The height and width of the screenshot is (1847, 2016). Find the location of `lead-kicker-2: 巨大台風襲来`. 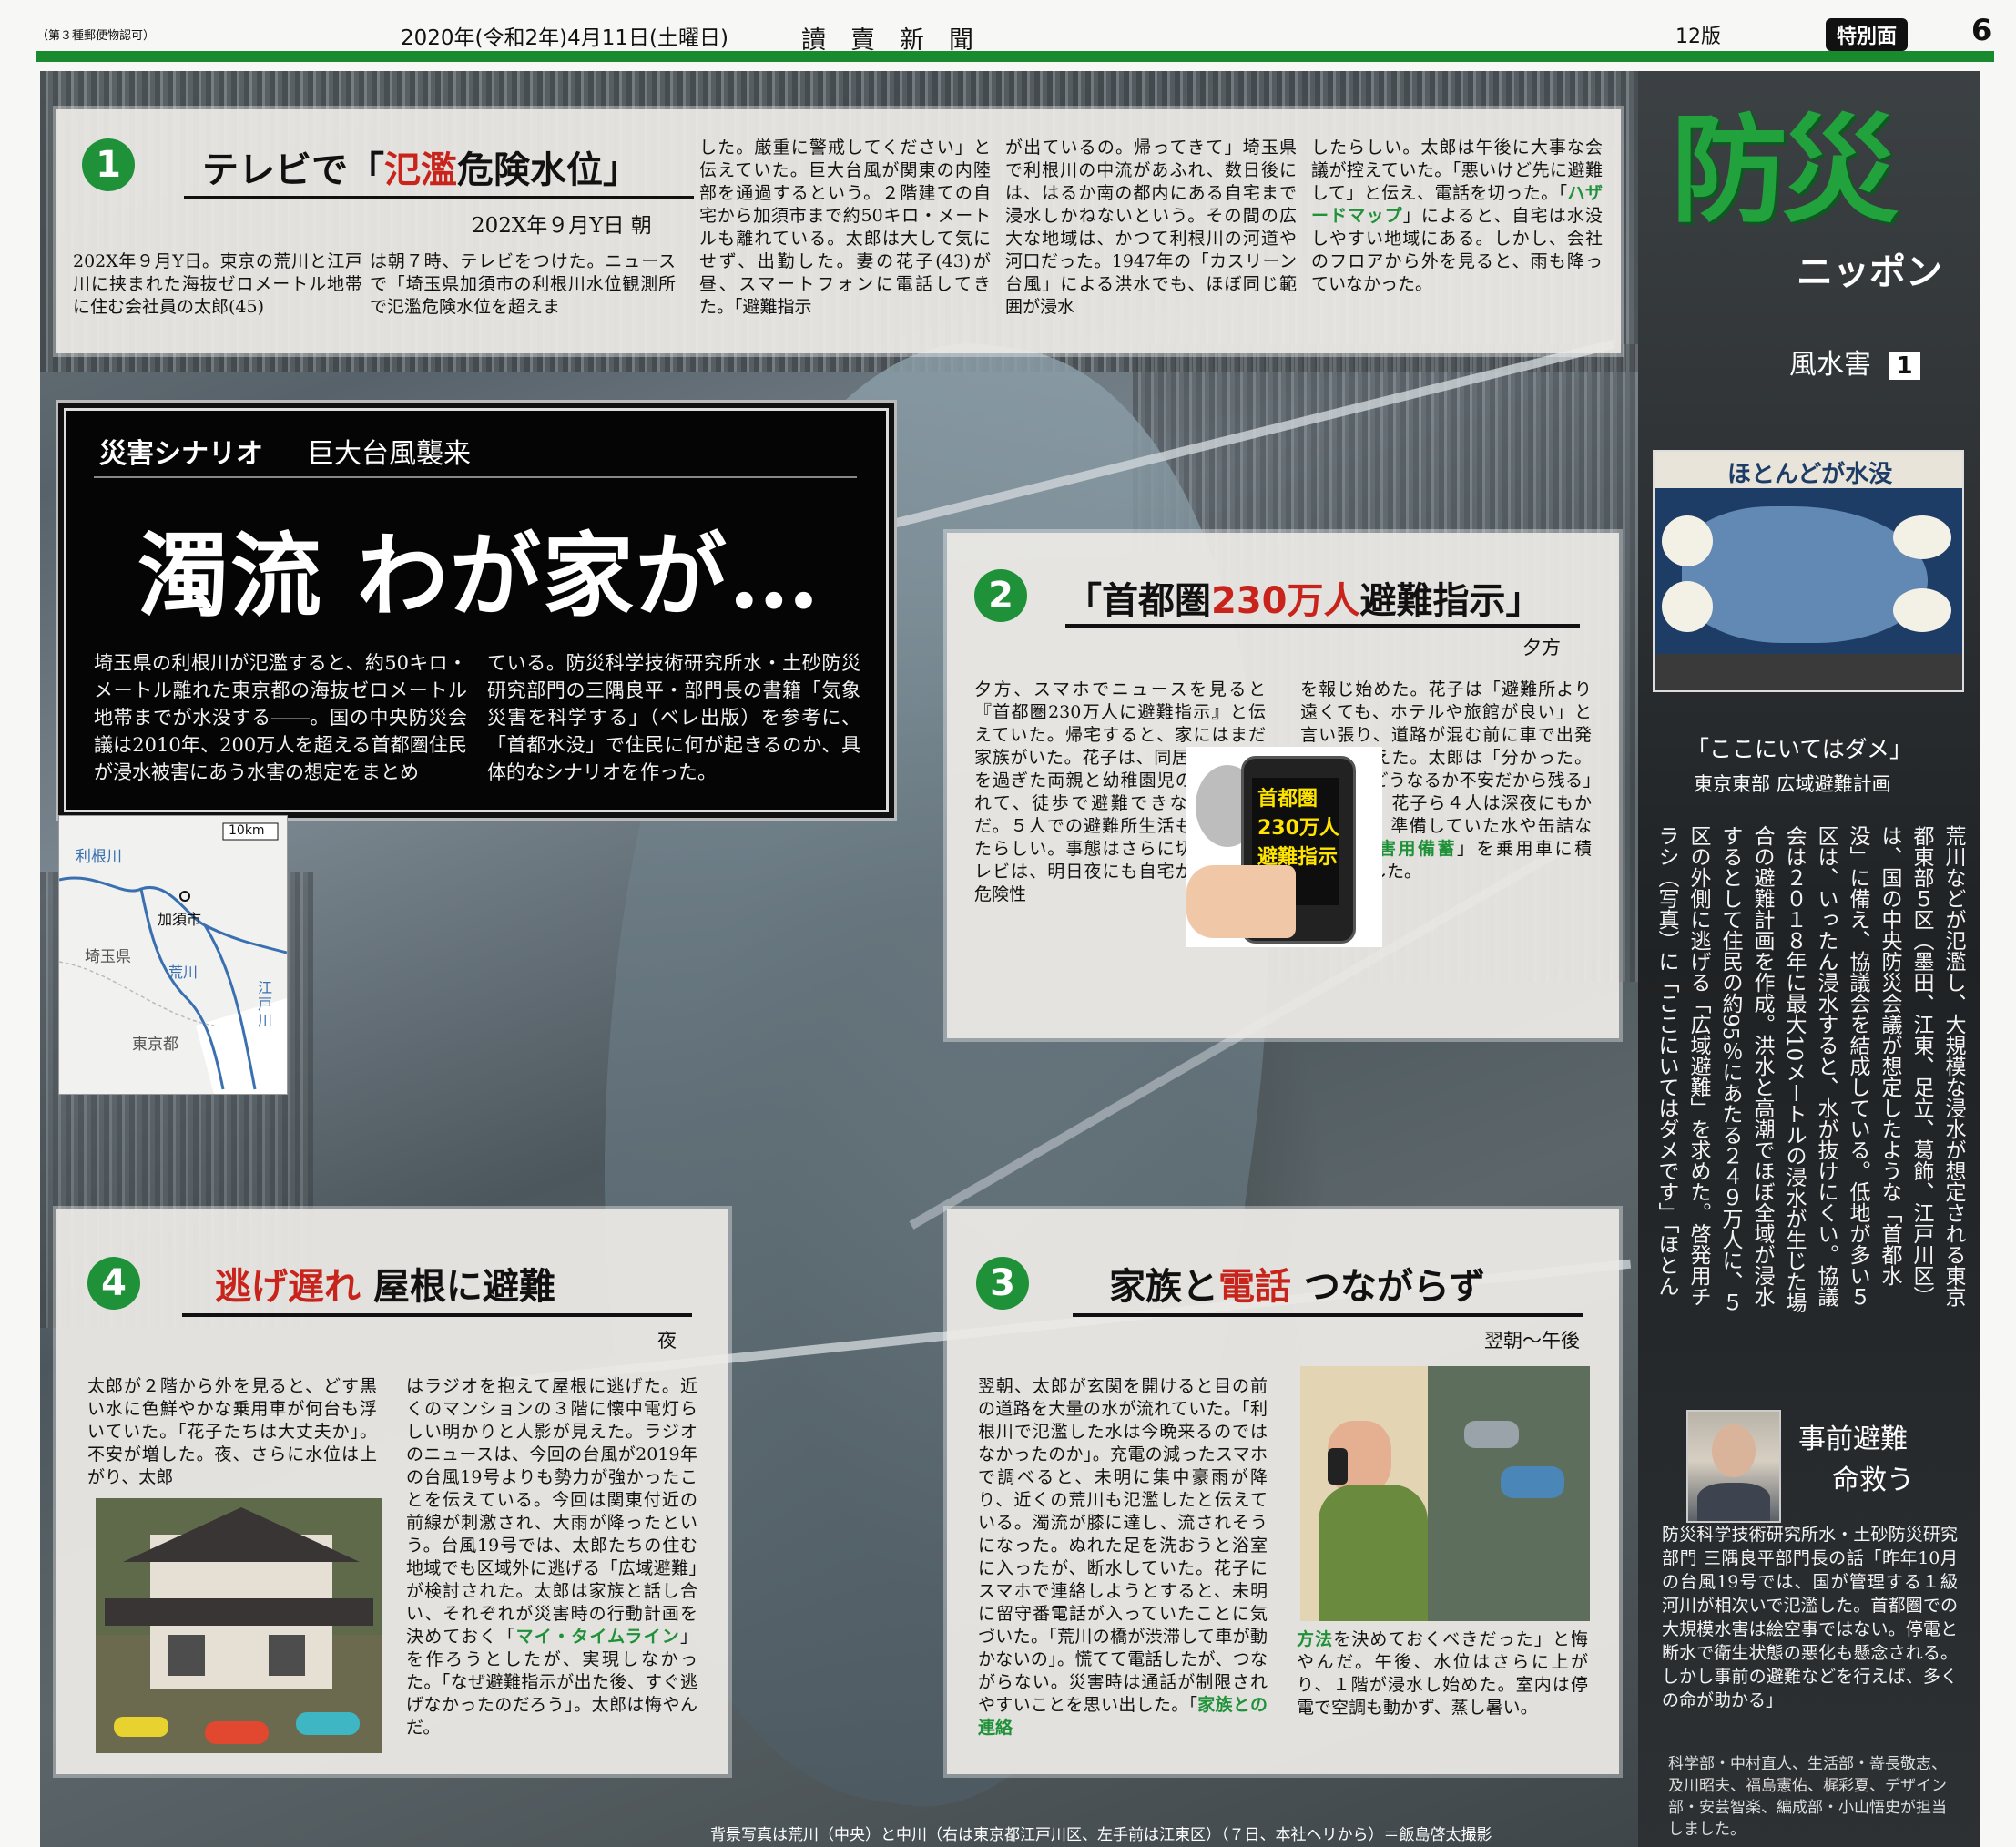

lead-kicker-2: 巨大台風襲来 is located at coordinates (389, 454).